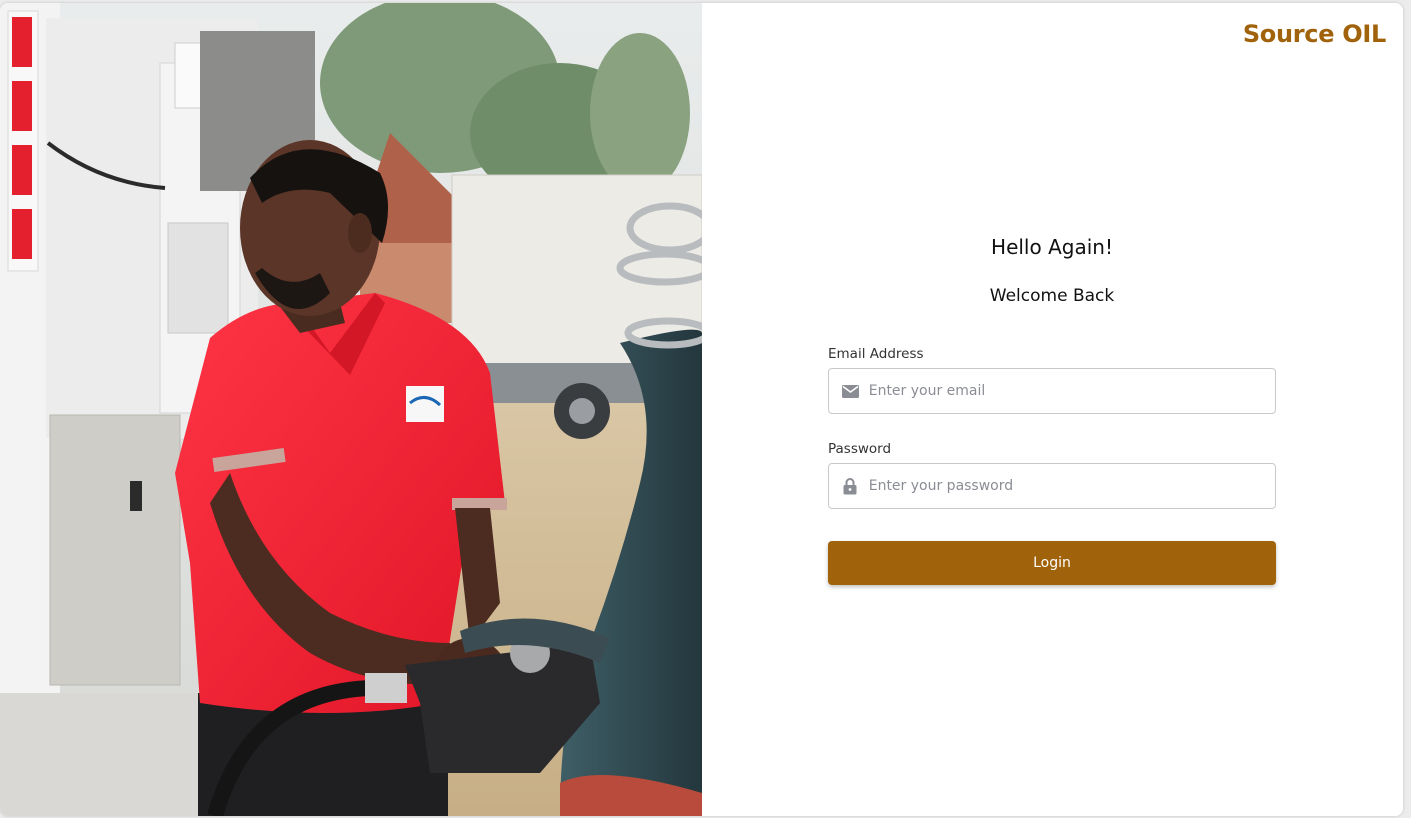 The width and height of the screenshot is (1411, 818). What do you see at coordinates (850, 486) in the screenshot?
I see `lock-icon` at bounding box center [850, 486].